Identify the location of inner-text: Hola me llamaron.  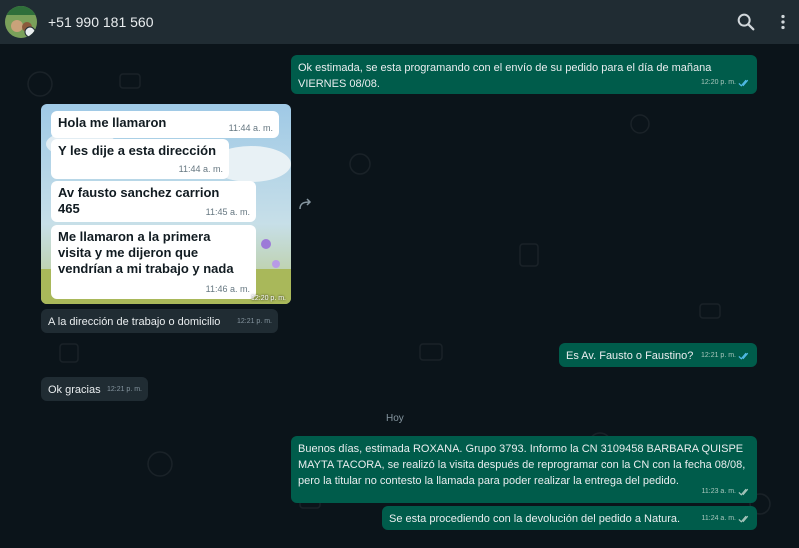
(112, 122).